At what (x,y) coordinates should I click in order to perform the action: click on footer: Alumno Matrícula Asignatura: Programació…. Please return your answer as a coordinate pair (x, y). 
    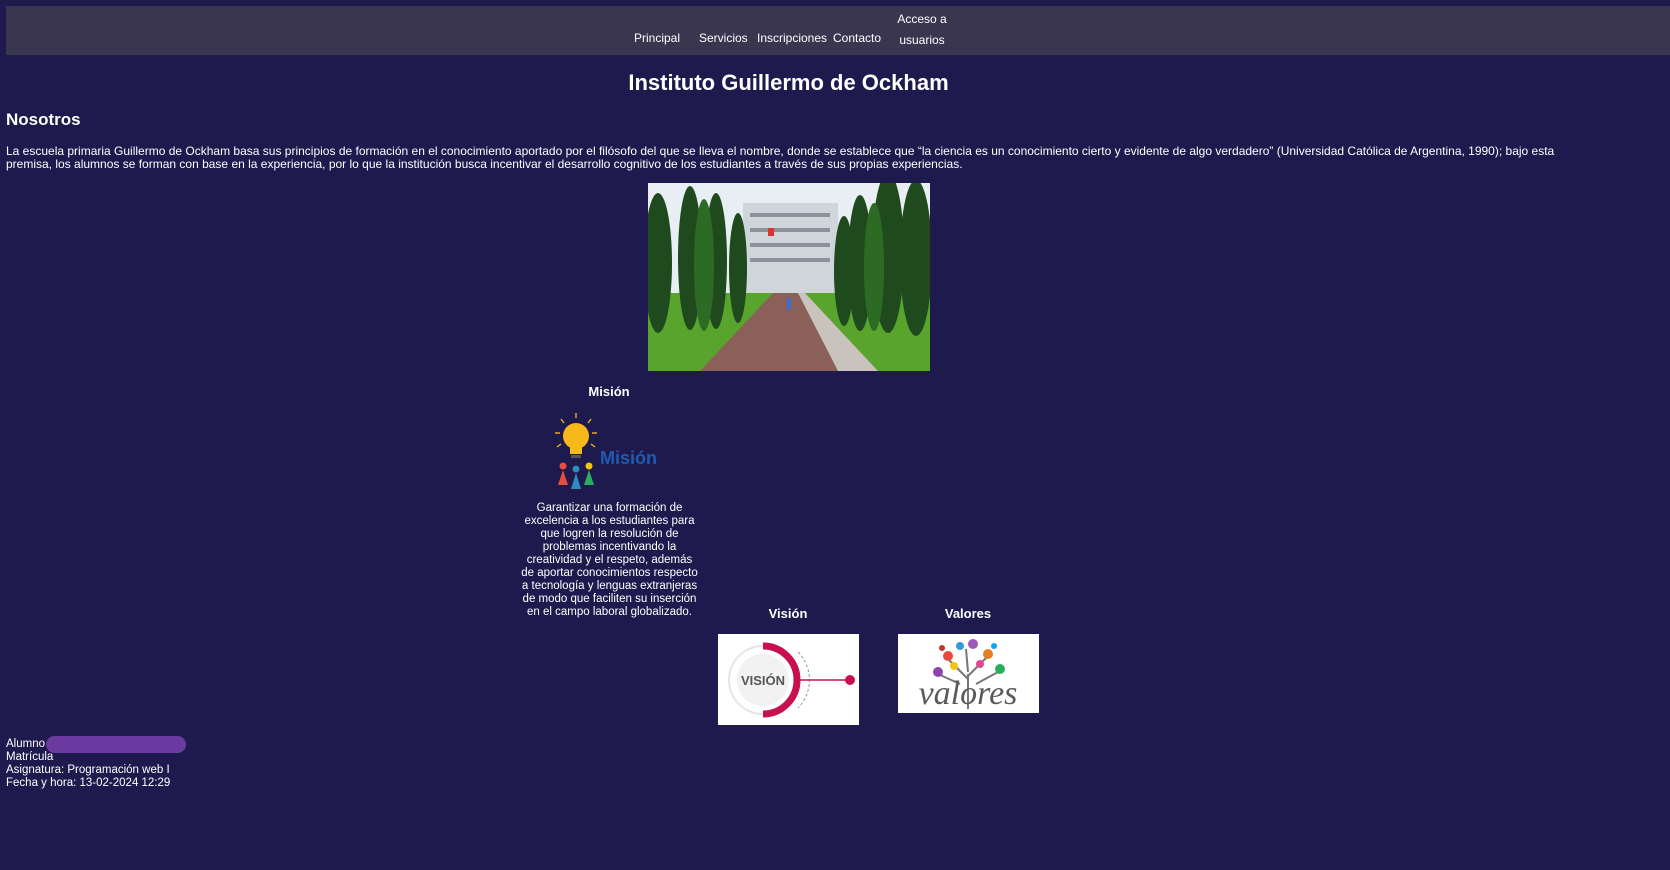
    Looking at the image, I should click on (96, 763).